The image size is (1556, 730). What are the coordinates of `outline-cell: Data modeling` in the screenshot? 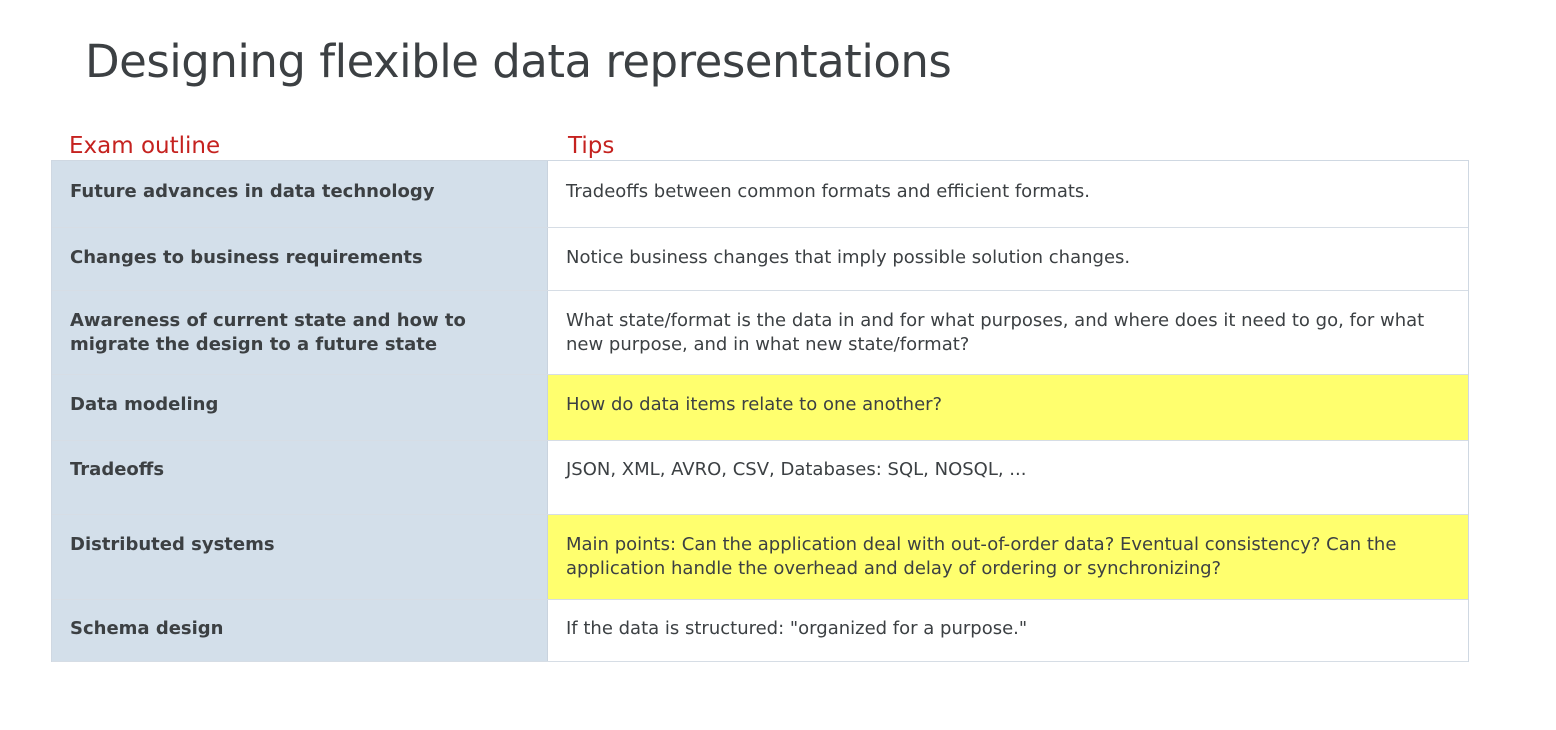 It's located at (300, 407).